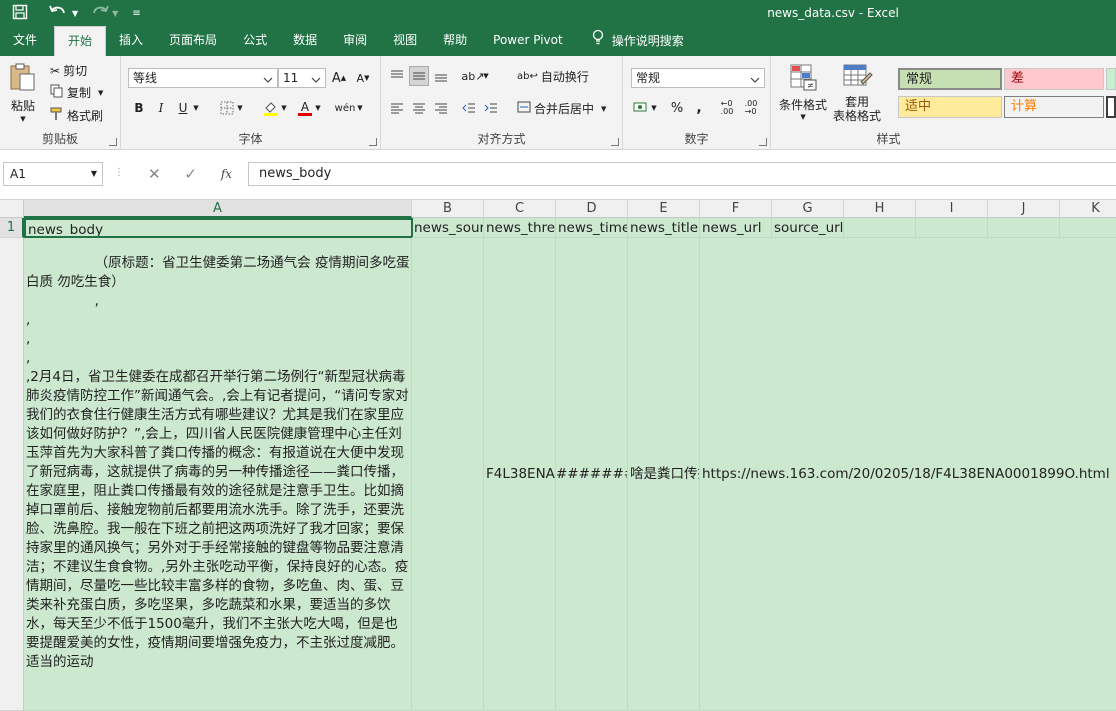 The image size is (1116, 711). I want to click on tab-review: 审阅, so click(355, 41).